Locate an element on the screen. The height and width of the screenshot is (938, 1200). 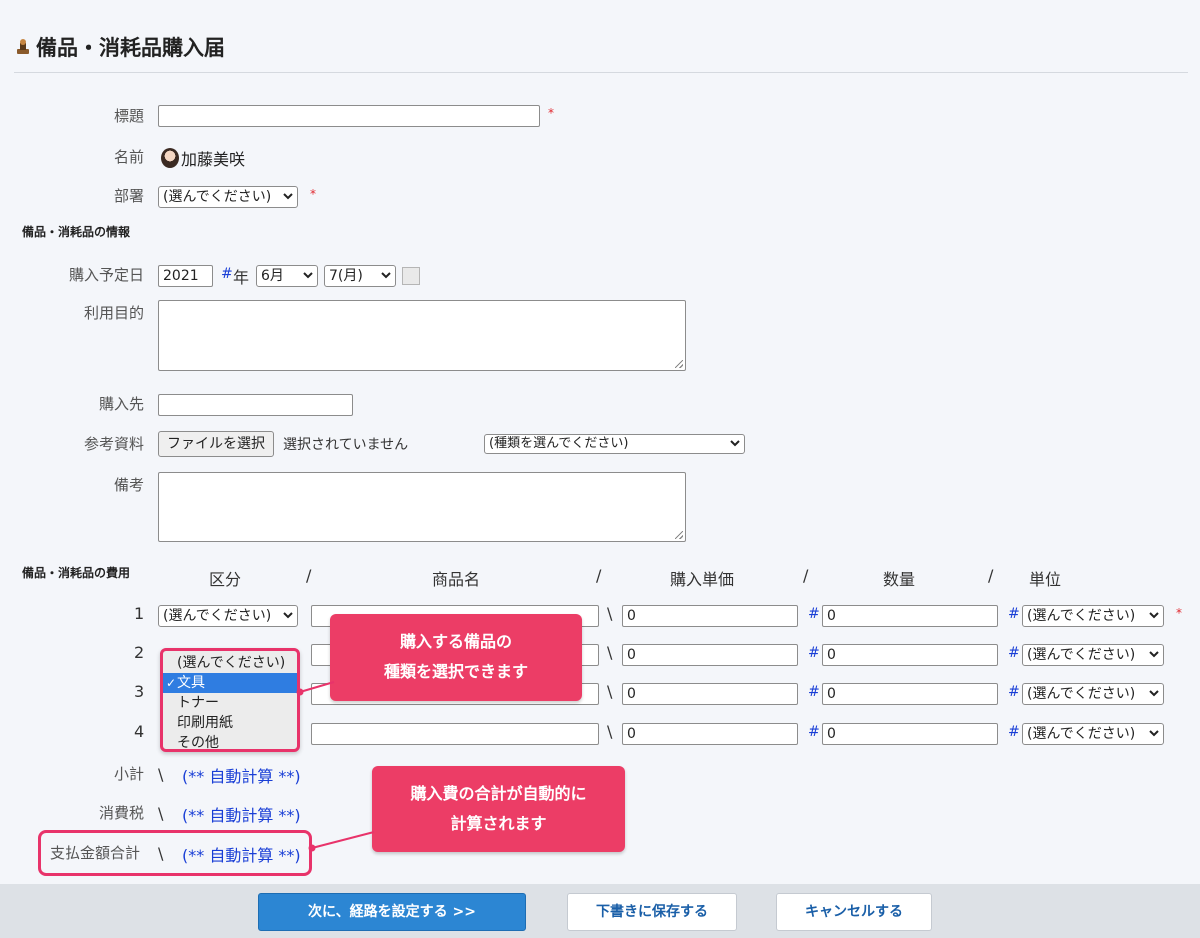
header-product: 商品名 is located at coordinates (456, 579).